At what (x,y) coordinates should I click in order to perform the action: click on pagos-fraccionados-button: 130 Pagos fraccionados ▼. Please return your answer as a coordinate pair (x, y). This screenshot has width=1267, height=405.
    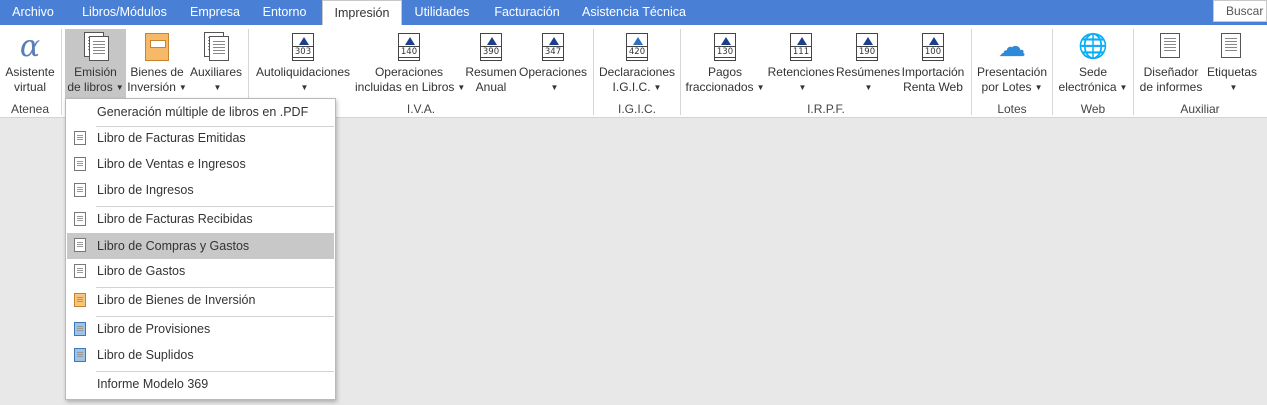
    Looking at the image, I should click on (725, 65).